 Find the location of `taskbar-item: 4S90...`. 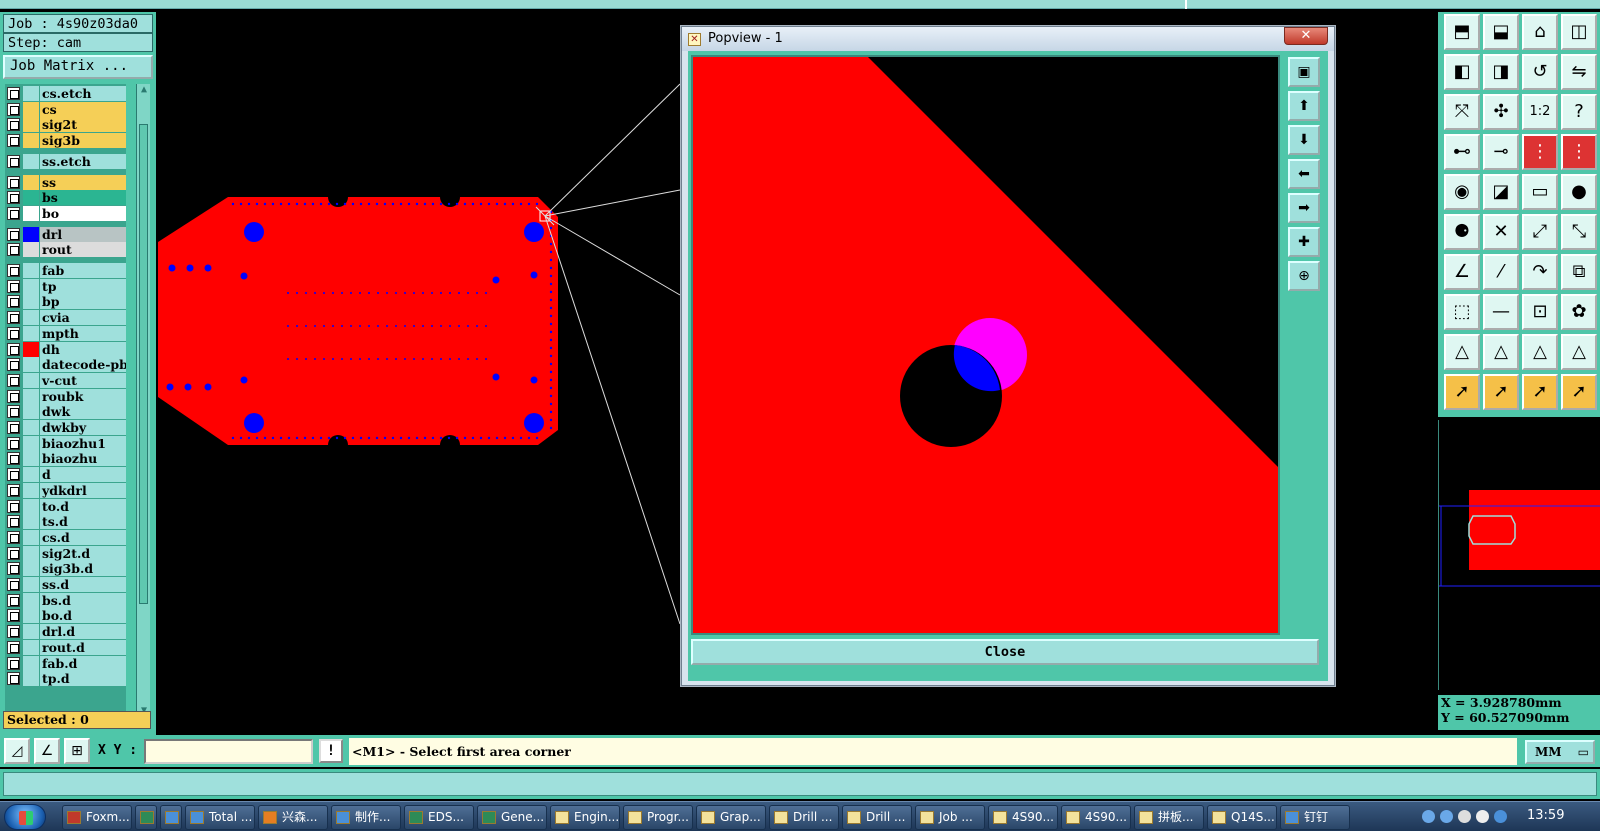

taskbar-item: 4S90... is located at coordinates (1023, 817).